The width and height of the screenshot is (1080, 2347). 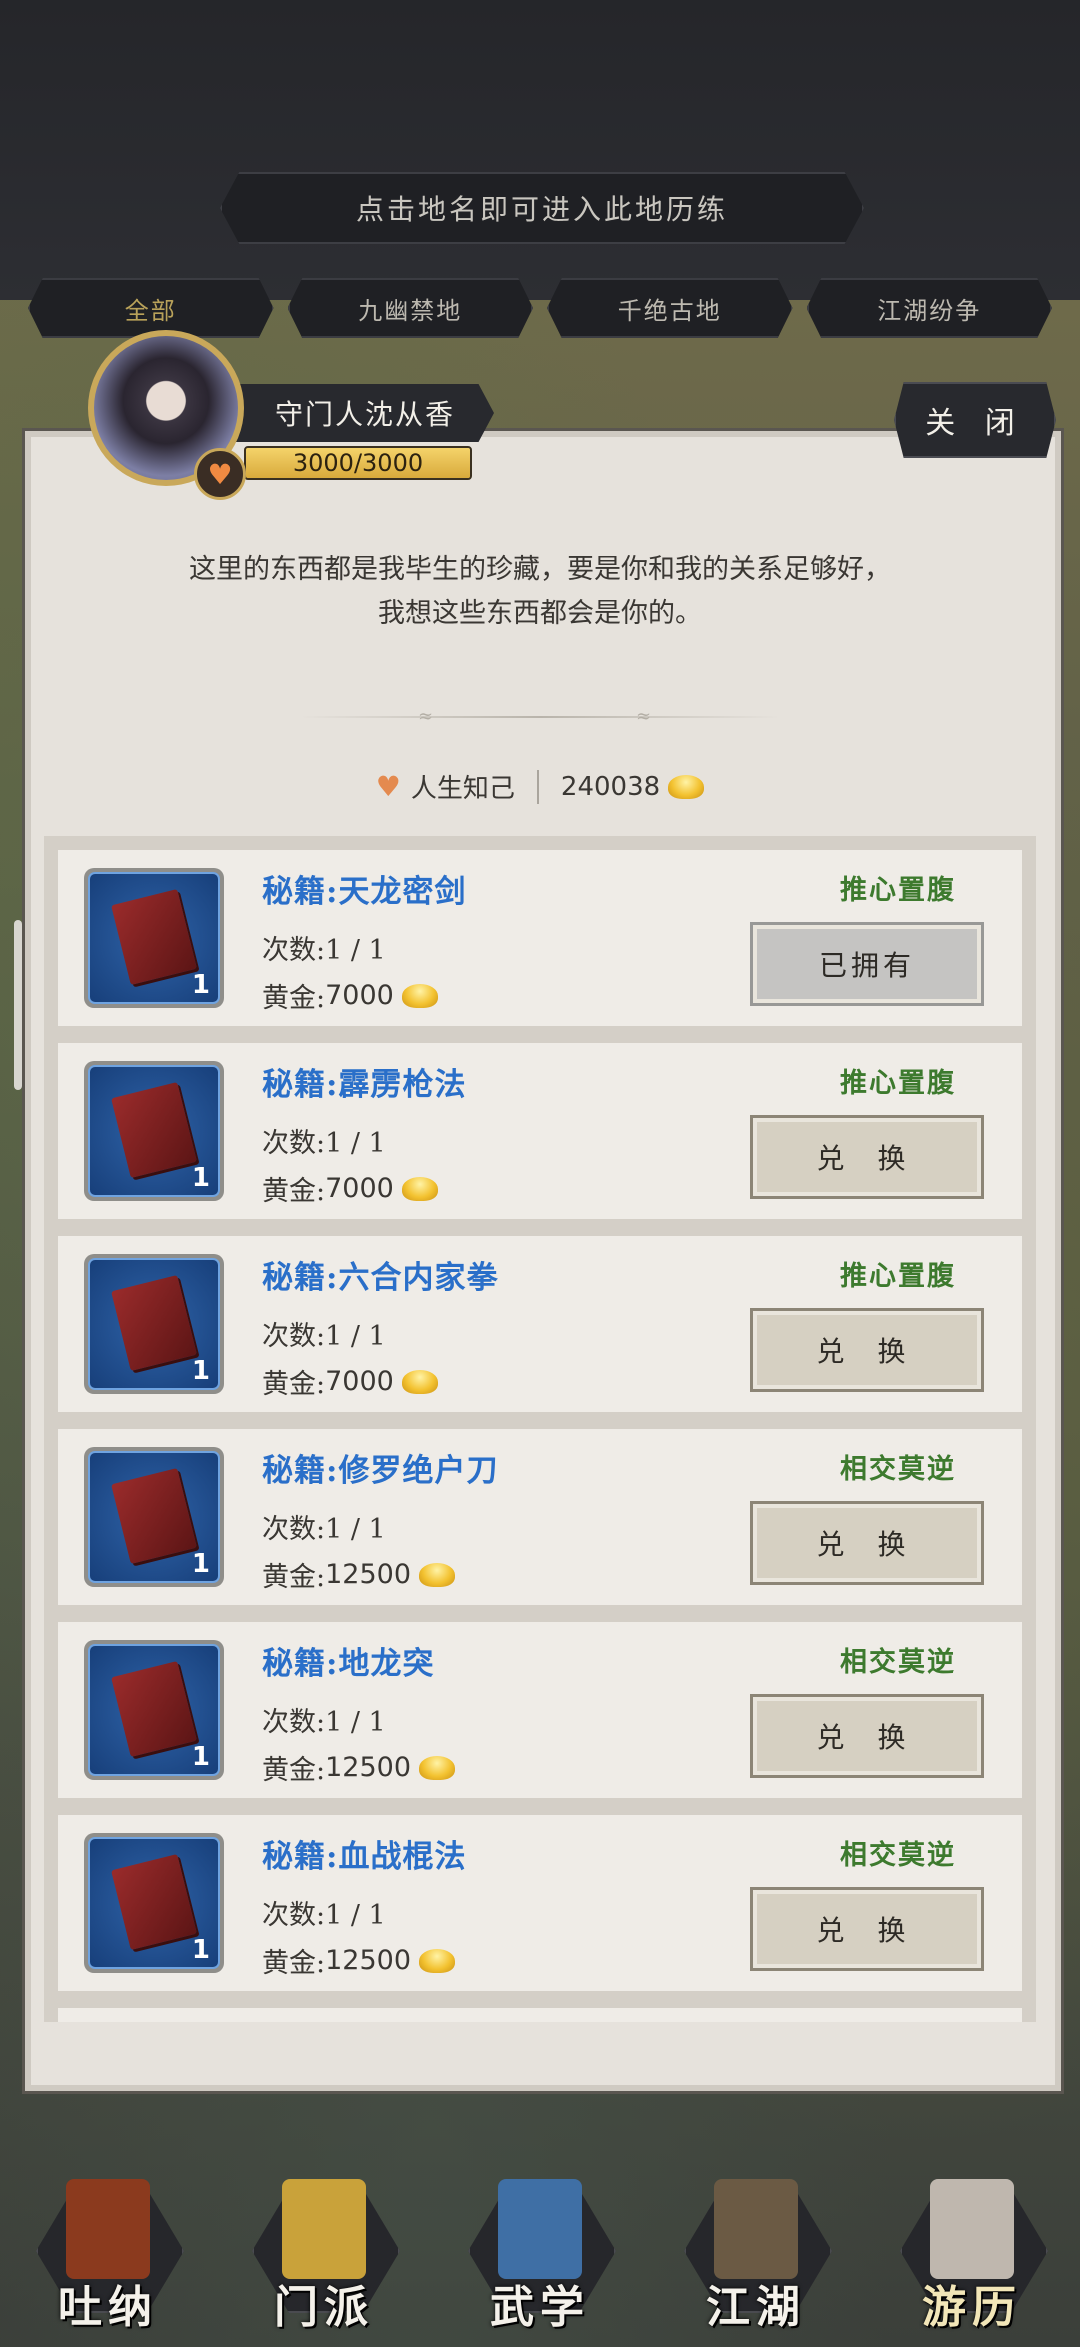 What do you see at coordinates (364, 414) in the screenshot?
I see `npc-name: 守门人沈从香` at bounding box center [364, 414].